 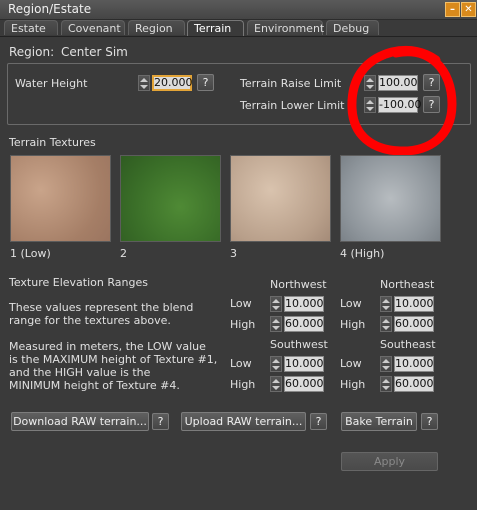 What do you see at coordinates (386, 324) in the screenshot?
I see `northeast-high-spinner` at bounding box center [386, 324].